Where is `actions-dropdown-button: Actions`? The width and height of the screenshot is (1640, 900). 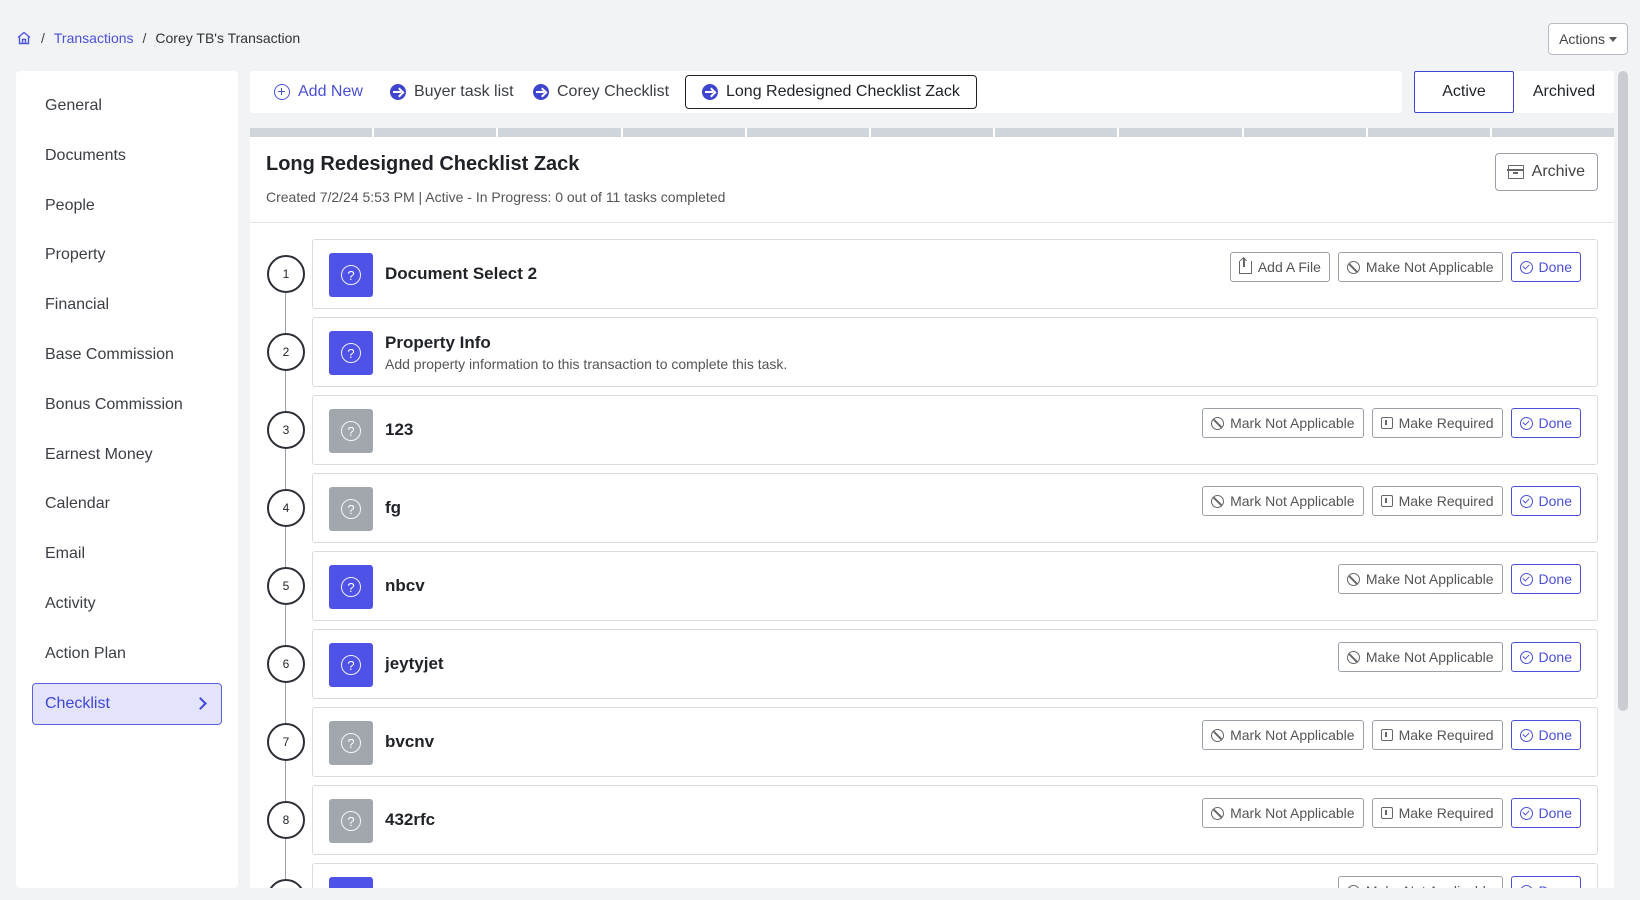 actions-dropdown-button: Actions is located at coordinates (1588, 39).